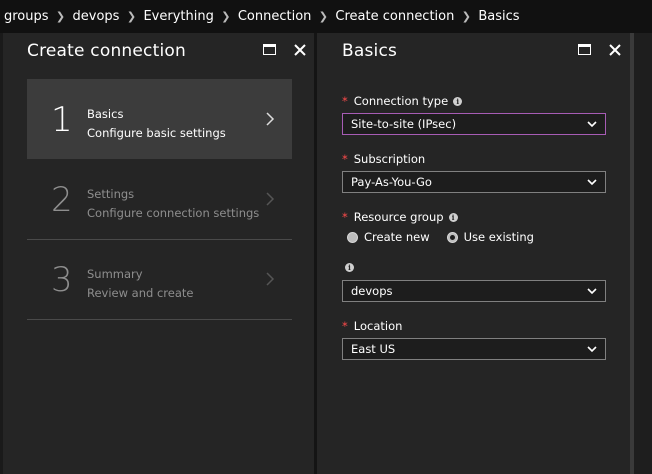 Image resolution: width=652 pixels, height=474 pixels. Describe the element at coordinates (404, 124) in the screenshot. I see `connection-type-value: Site-to-site (IPsec)` at that location.